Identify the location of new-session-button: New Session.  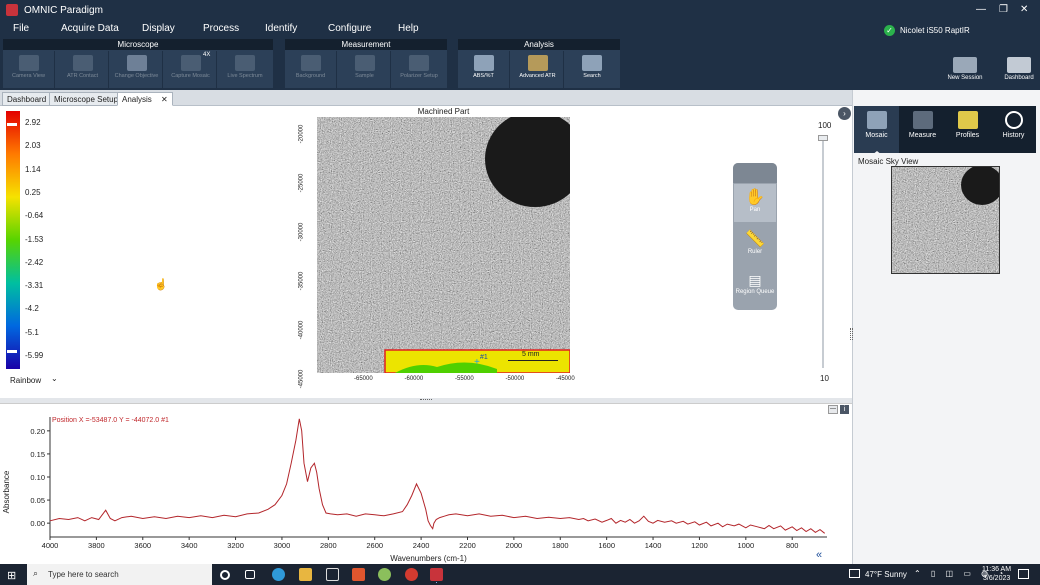
(965, 71).